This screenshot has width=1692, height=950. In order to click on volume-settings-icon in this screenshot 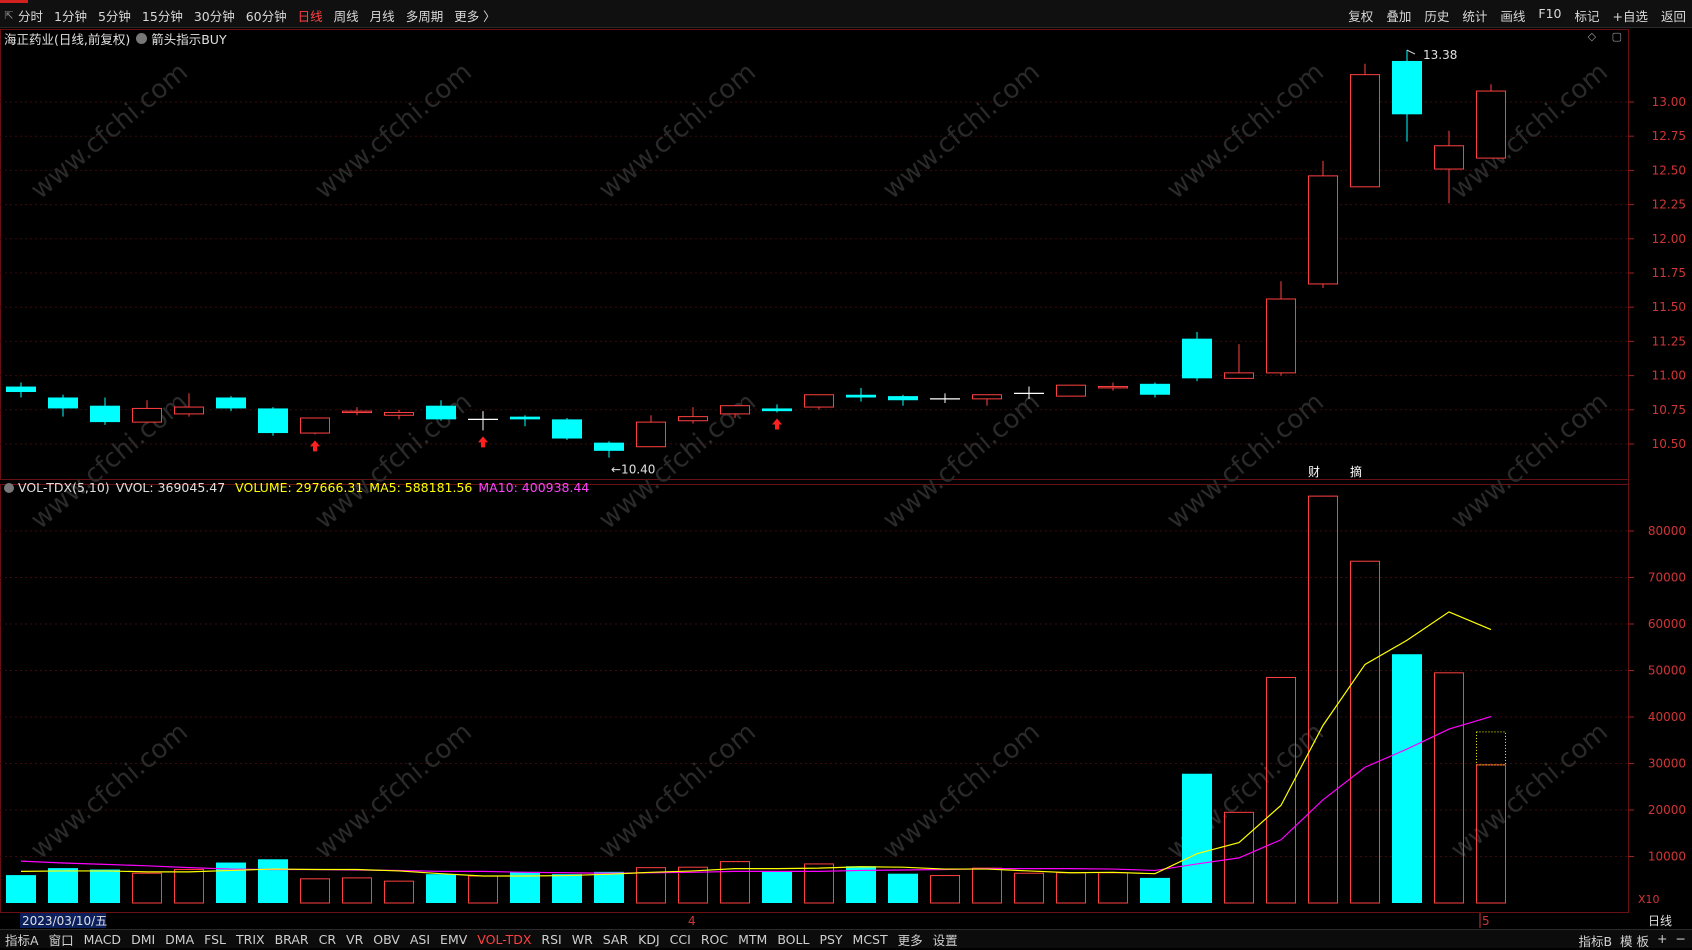, I will do `click(9, 487)`.